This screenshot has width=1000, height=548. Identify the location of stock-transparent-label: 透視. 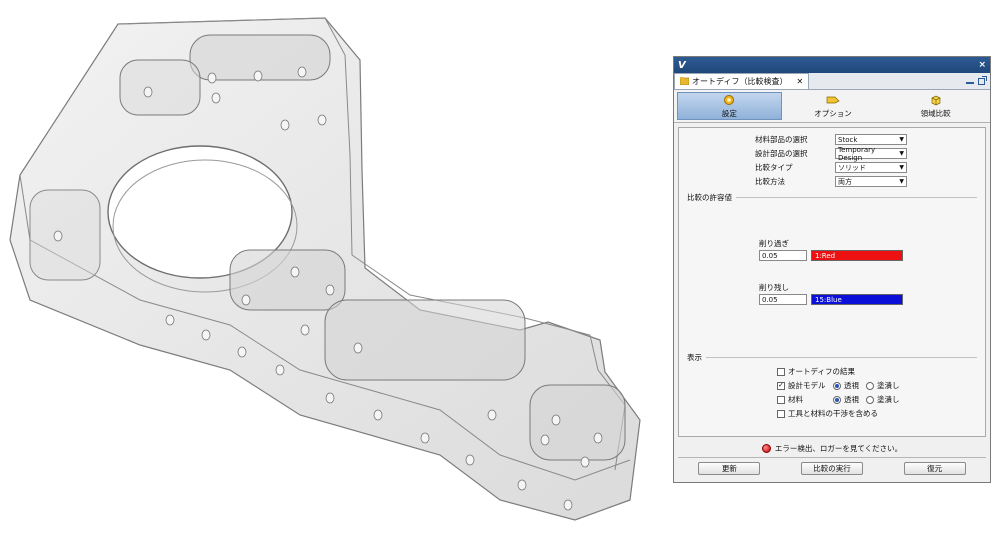
(851, 399).